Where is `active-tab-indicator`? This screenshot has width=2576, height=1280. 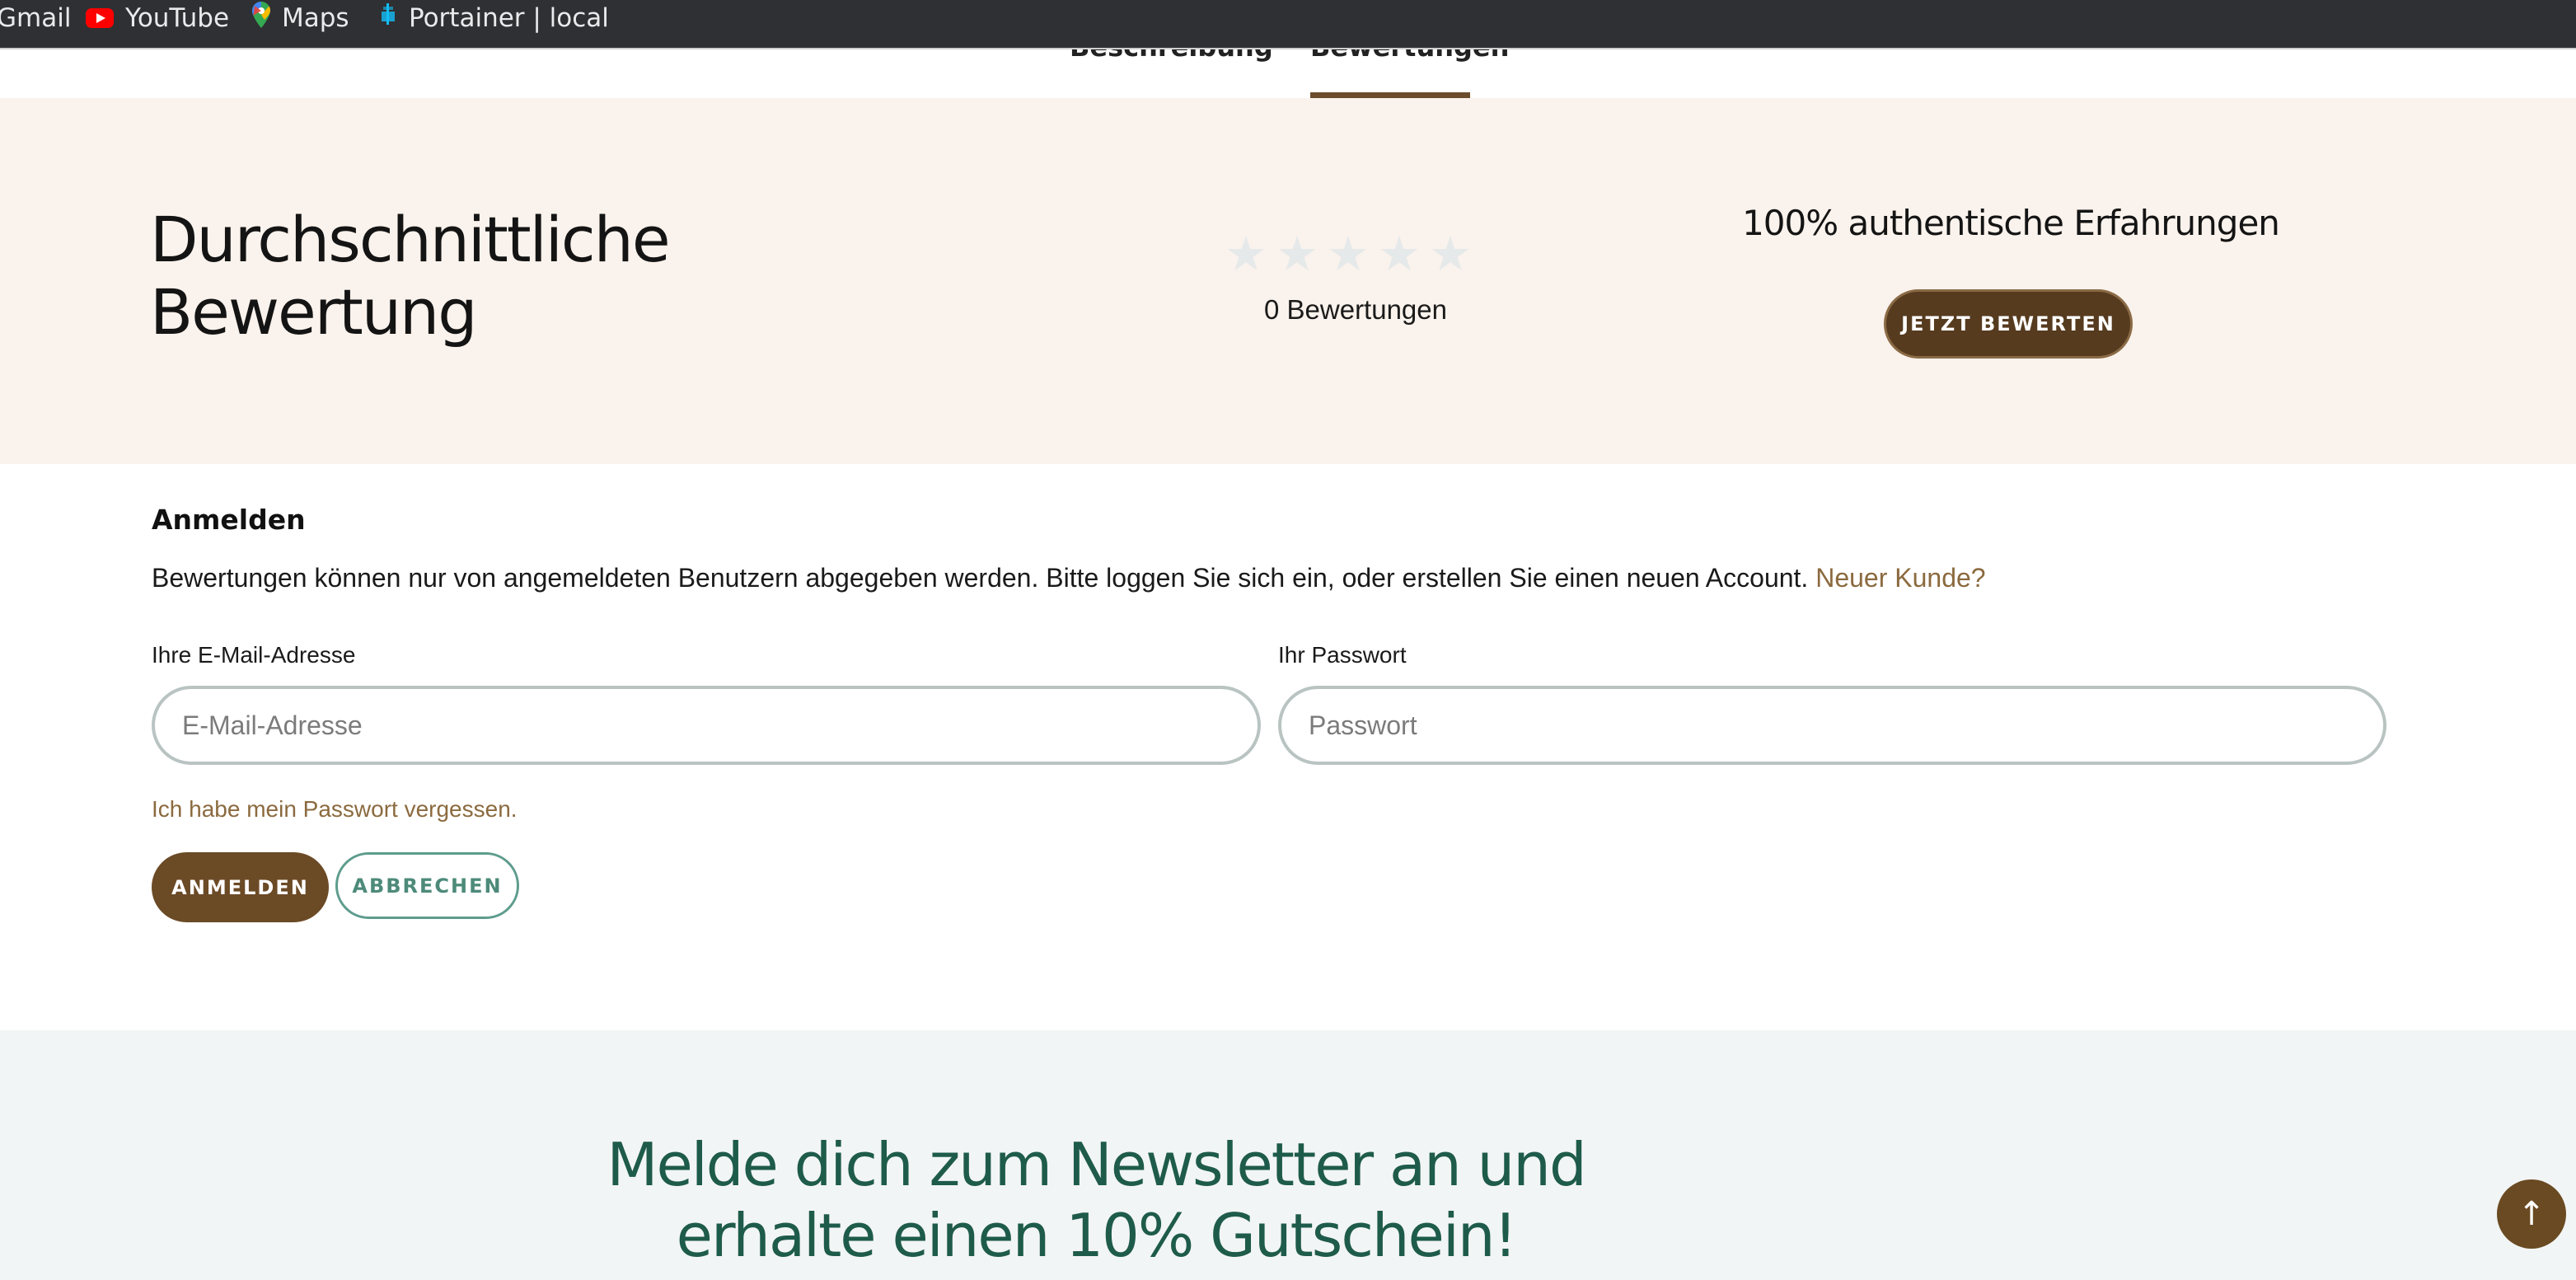 active-tab-indicator is located at coordinates (1390, 95).